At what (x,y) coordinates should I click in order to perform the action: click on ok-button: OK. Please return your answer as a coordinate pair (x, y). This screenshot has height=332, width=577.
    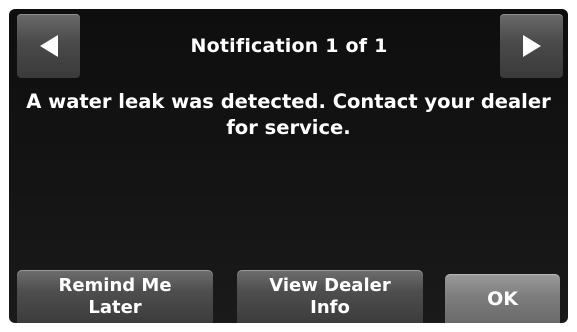
    Looking at the image, I should click on (502, 298).